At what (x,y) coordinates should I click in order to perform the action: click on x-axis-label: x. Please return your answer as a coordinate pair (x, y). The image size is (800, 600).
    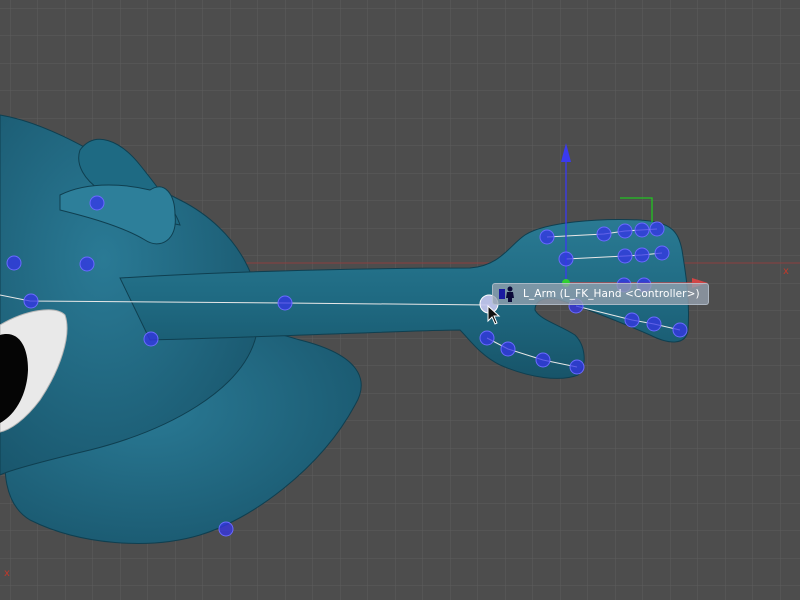
    Looking at the image, I should click on (786, 271).